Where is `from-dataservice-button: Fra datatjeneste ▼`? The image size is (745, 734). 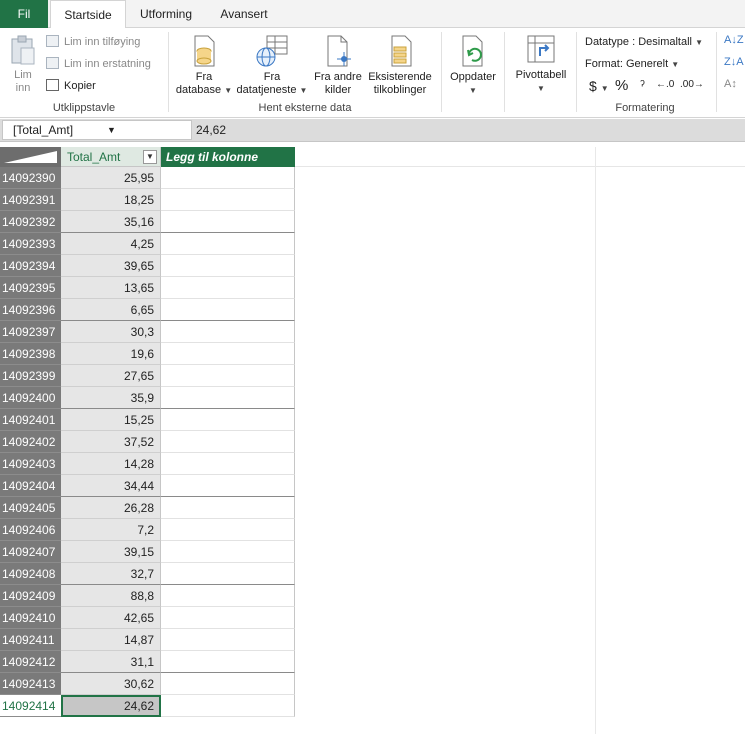
from-dataservice-button: Fra datatjeneste ▼ is located at coordinates (272, 65).